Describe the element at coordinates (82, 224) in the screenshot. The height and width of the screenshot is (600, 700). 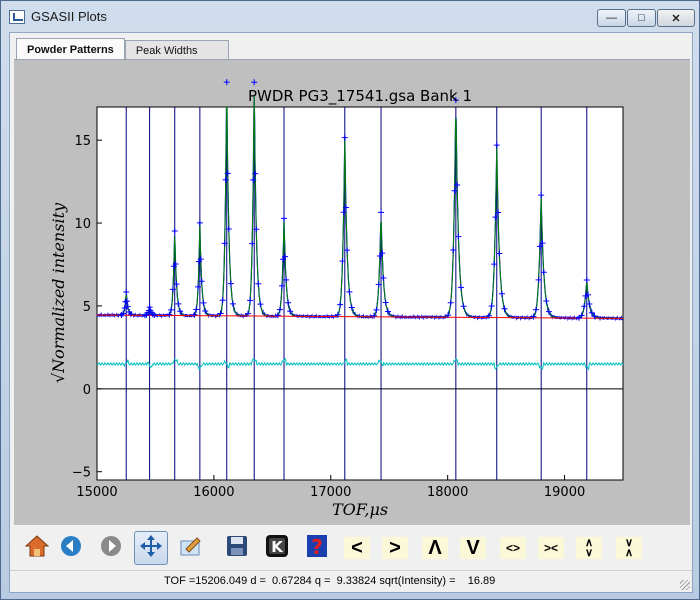
I see `y-tick-label: 10` at that location.